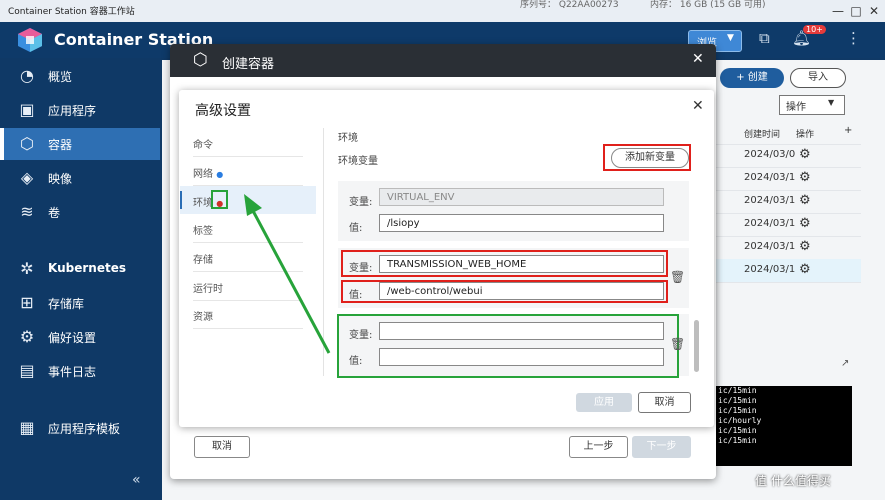 The image size is (885, 500). Describe the element at coordinates (136, 480) in the screenshot. I see `collapse-sidebar-icon: «` at that location.